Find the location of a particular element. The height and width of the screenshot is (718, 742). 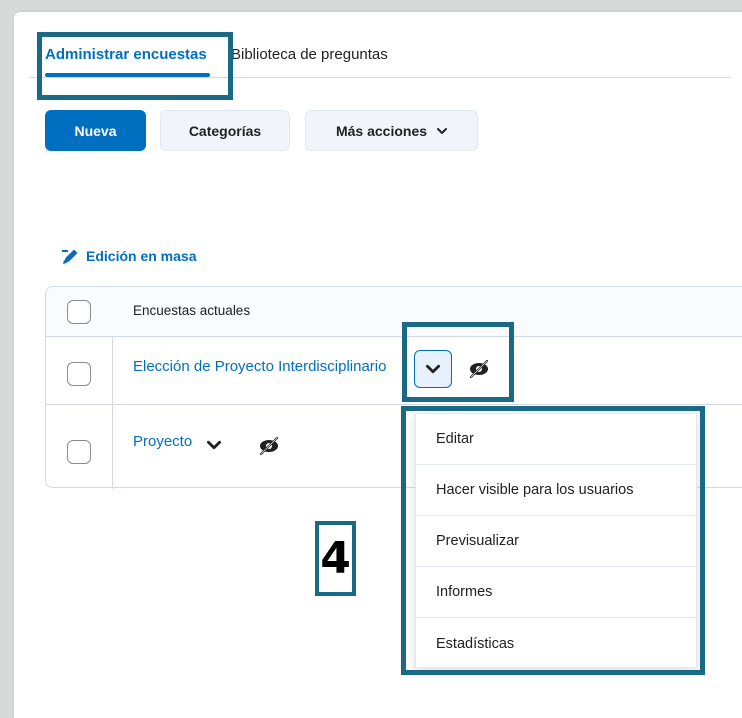

pencil-icon is located at coordinates (70, 256).